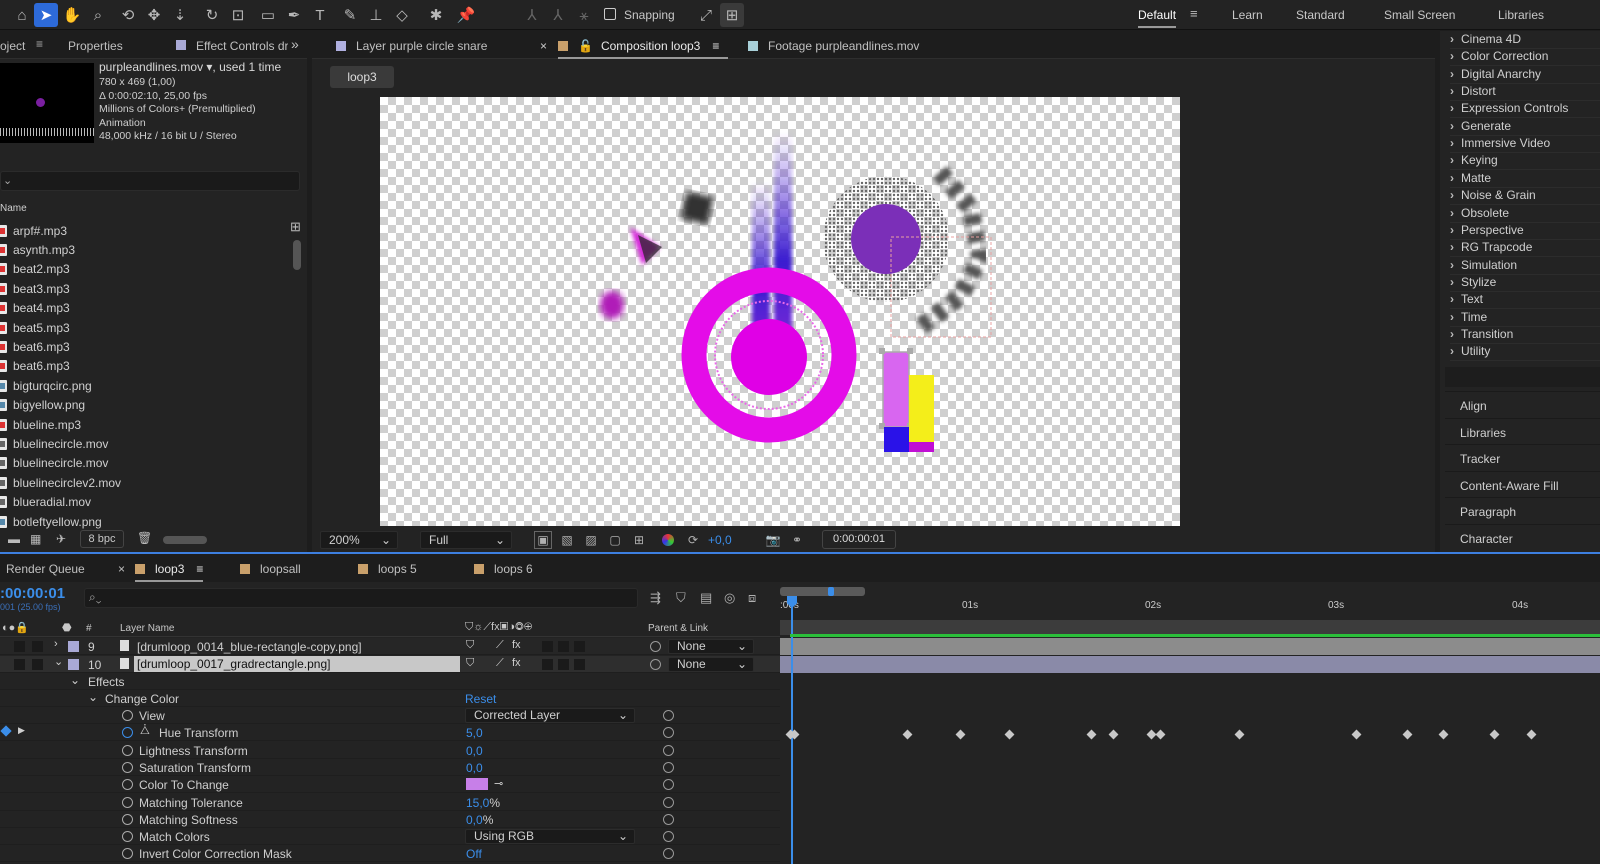 Image resolution: width=1600 pixels, height=864 pixels. I want to click on zoom-dropdown: 200% ⌄, so click(359, 540).